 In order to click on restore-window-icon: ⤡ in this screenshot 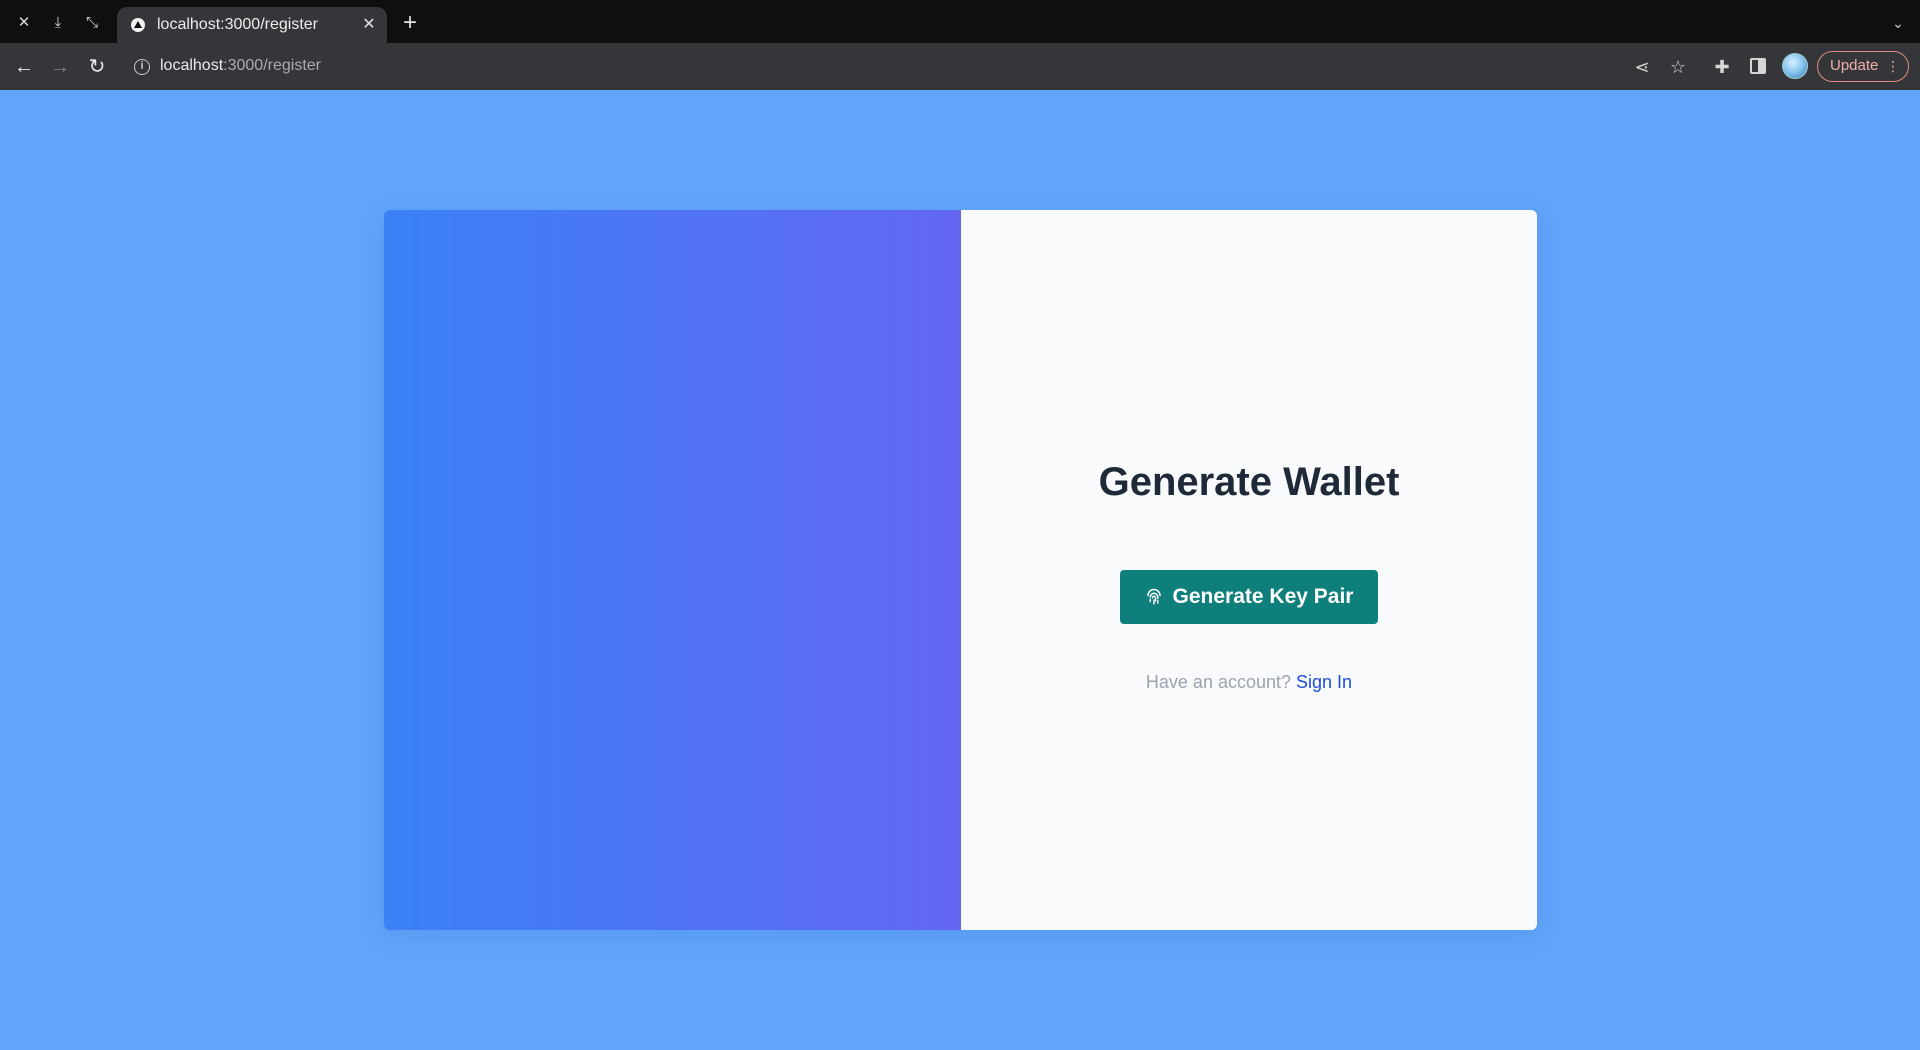, I will do `click(92, 23)`.